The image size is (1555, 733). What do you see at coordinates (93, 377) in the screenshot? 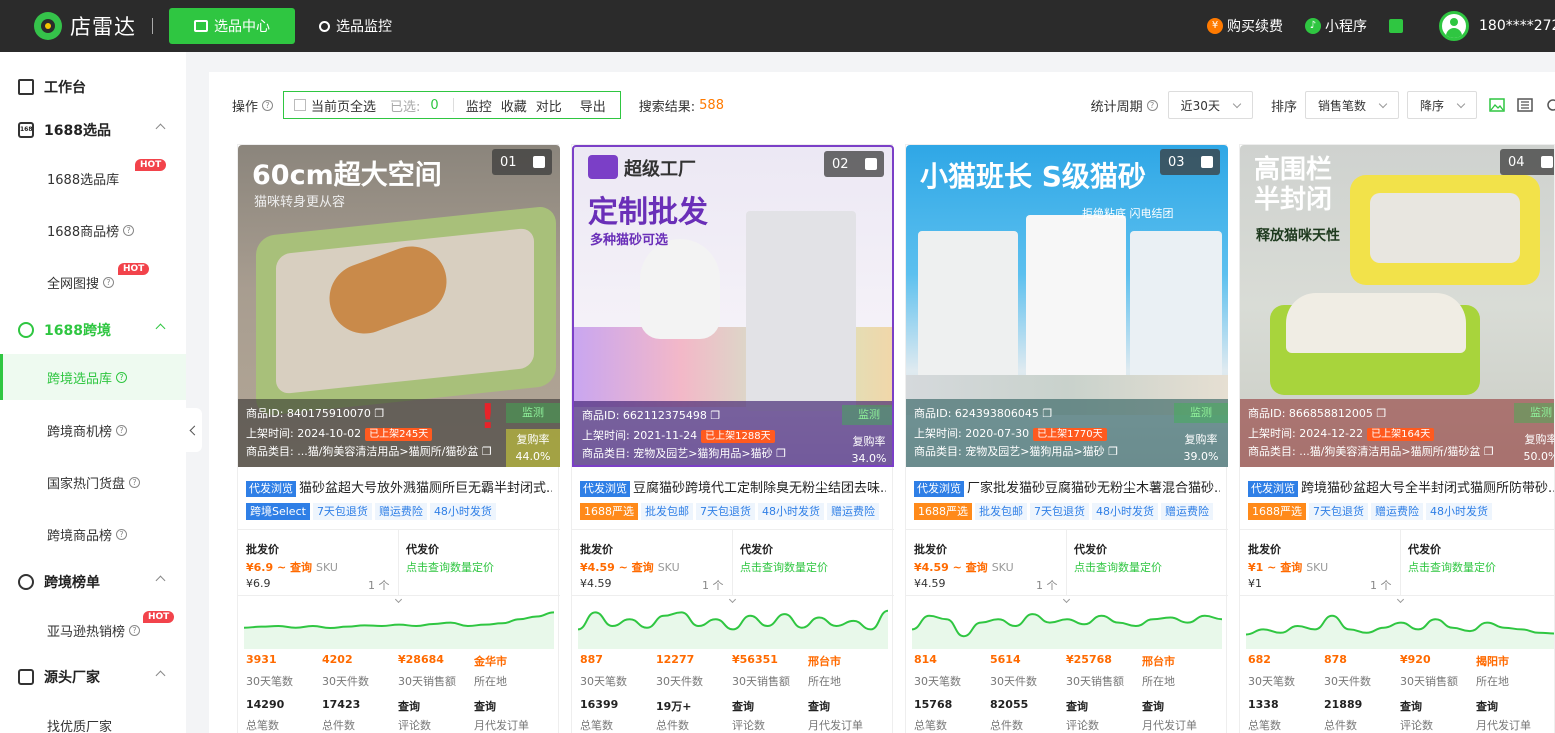
I see `sidebar-item-crossborder-library: 跨境选品库 ?` at bounding box center [93, 377].